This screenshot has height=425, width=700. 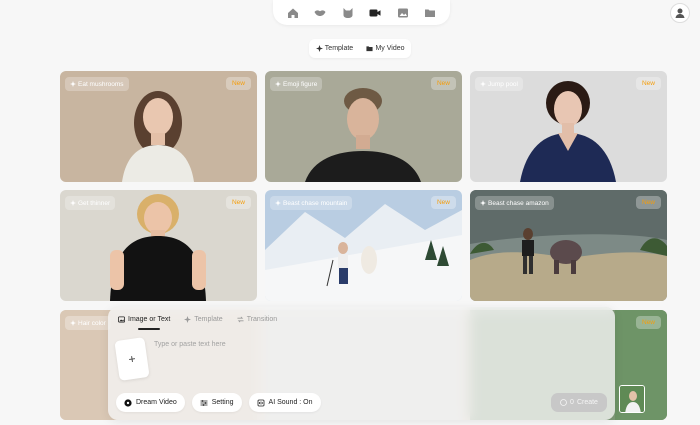 I want to click on user-avatar, so click(x=680, y=13).